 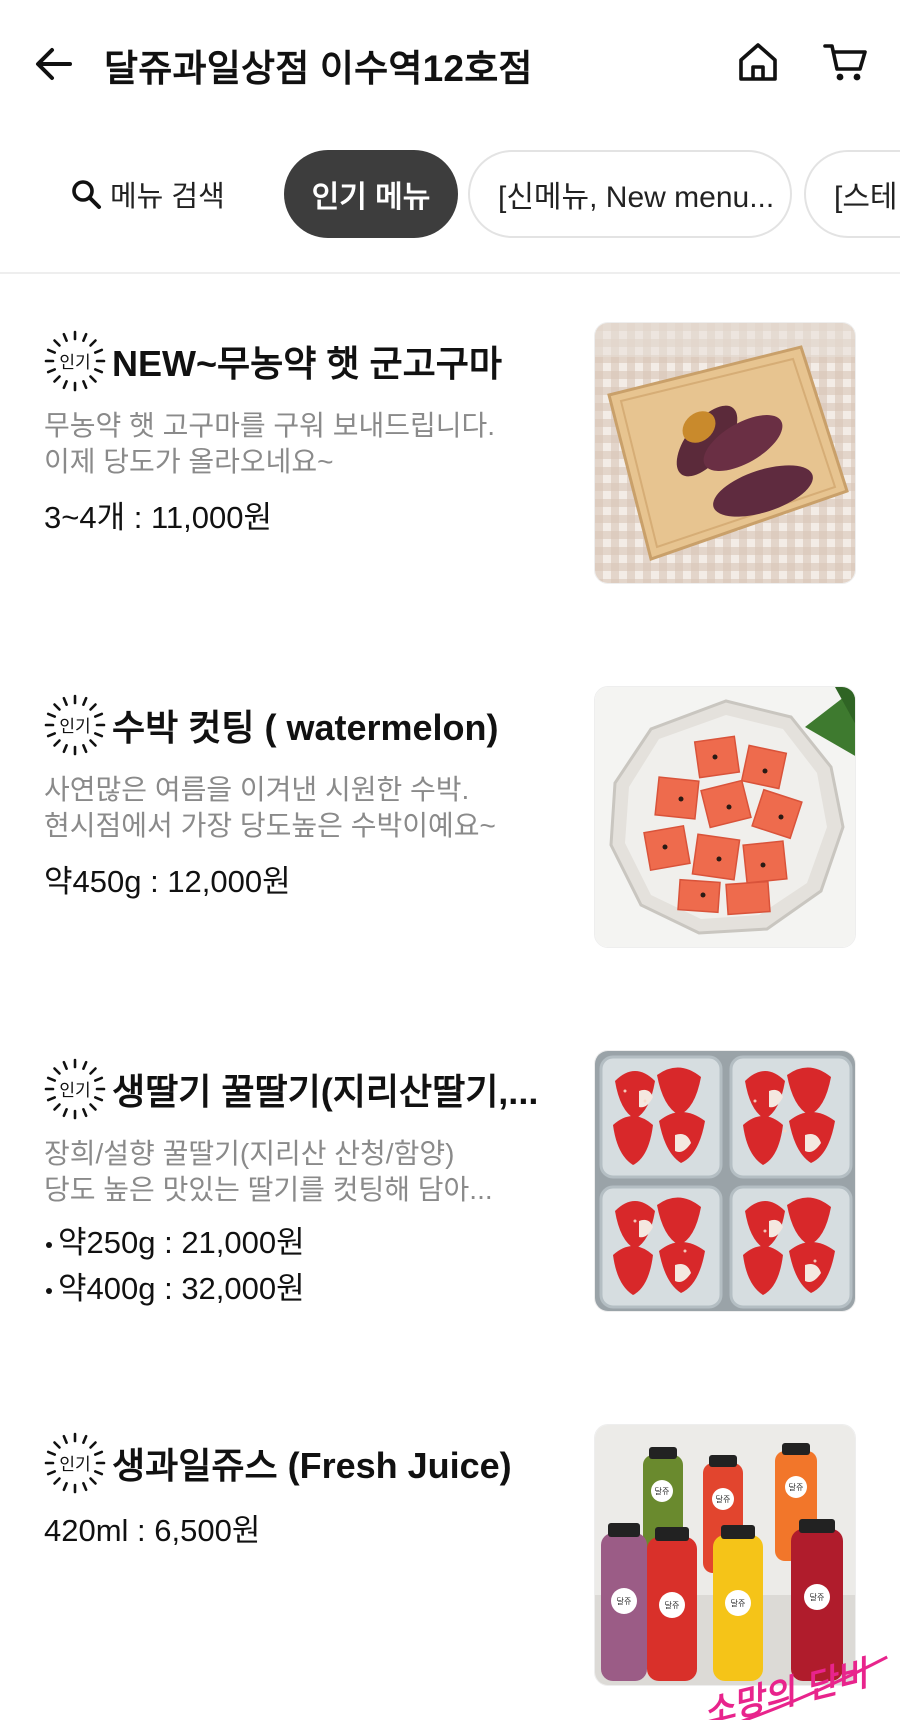 I want to click on watermark: 소망의 단비, so click(x=793, y=1686).